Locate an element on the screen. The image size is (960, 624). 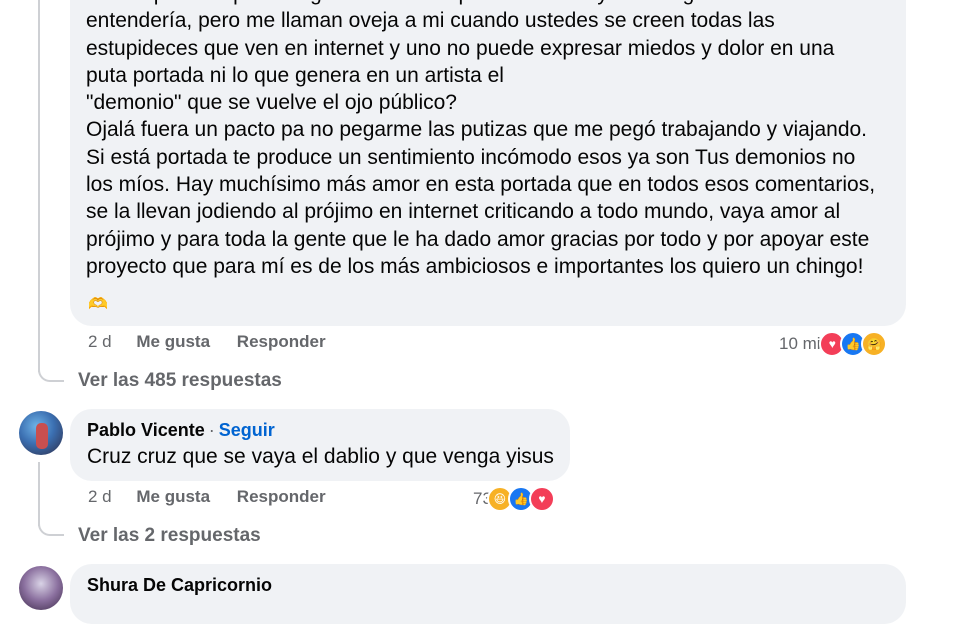
author-name: Shura De Capricornio is located at coordinates (179, 585).